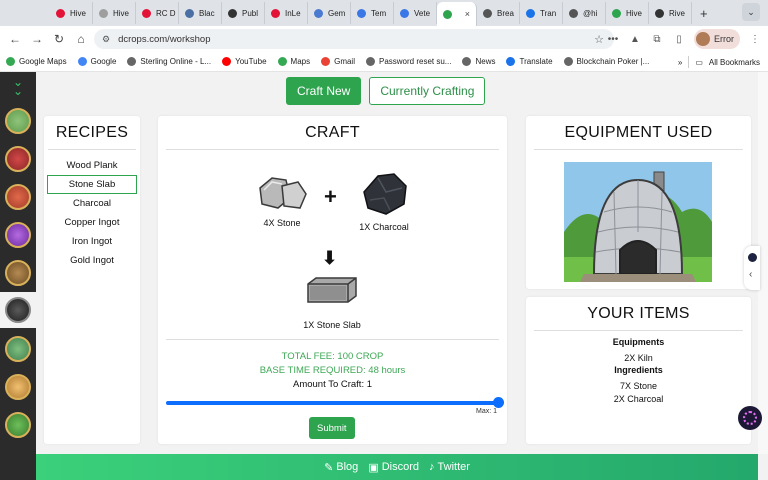  I want to click on tab-label: Tran, so click(548, 13).